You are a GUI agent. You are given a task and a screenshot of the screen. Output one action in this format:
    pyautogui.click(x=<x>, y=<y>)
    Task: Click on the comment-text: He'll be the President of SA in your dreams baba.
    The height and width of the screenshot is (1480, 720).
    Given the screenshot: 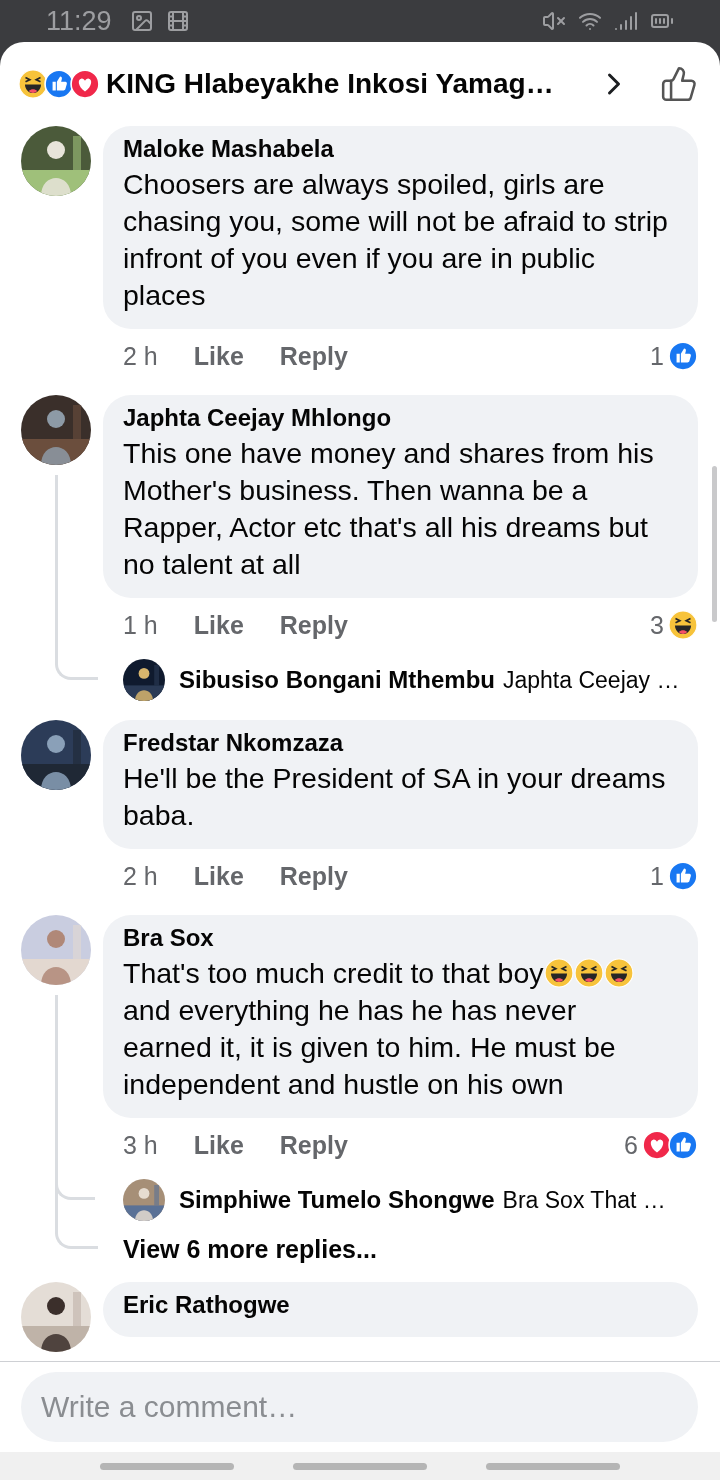 What is the action you would take?
    pyautogui.click(x=395, y=797)
    